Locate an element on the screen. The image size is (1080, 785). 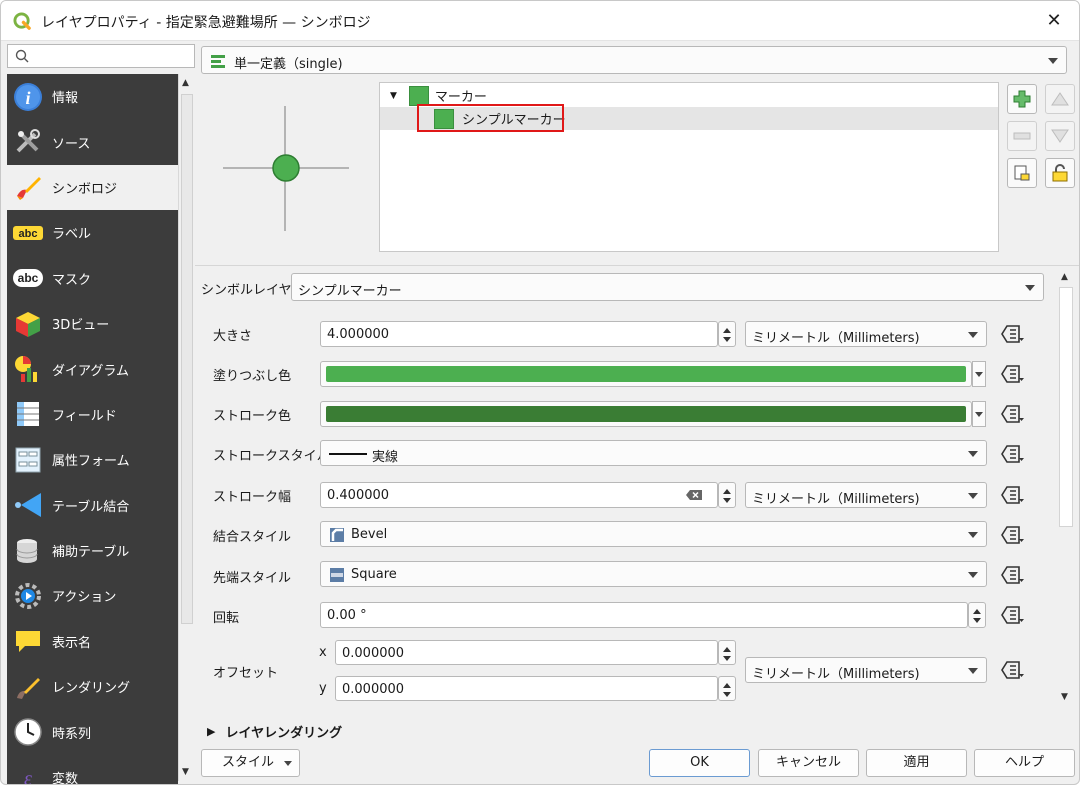
lock-icon is located at coordinates (1060, 173).